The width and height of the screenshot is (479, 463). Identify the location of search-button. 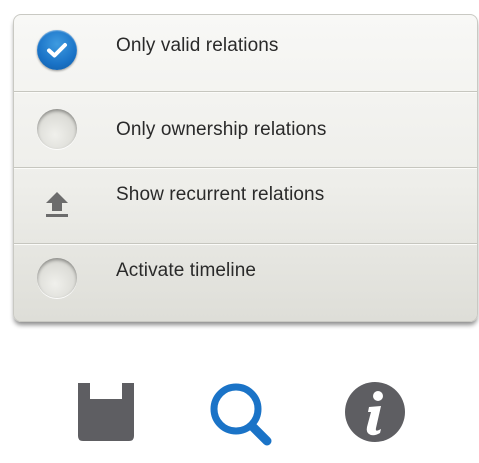
(239, 412).